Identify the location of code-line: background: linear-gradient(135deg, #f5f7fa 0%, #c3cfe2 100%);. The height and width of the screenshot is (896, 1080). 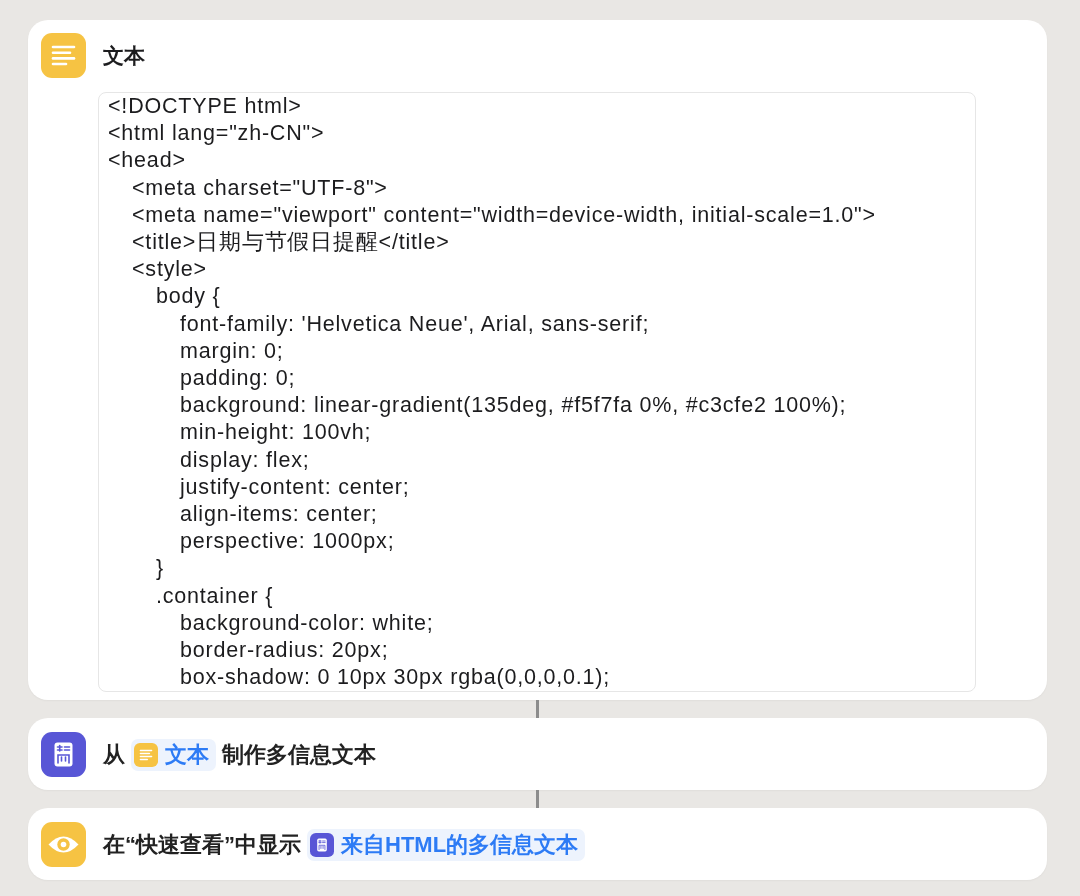
(513, 406).